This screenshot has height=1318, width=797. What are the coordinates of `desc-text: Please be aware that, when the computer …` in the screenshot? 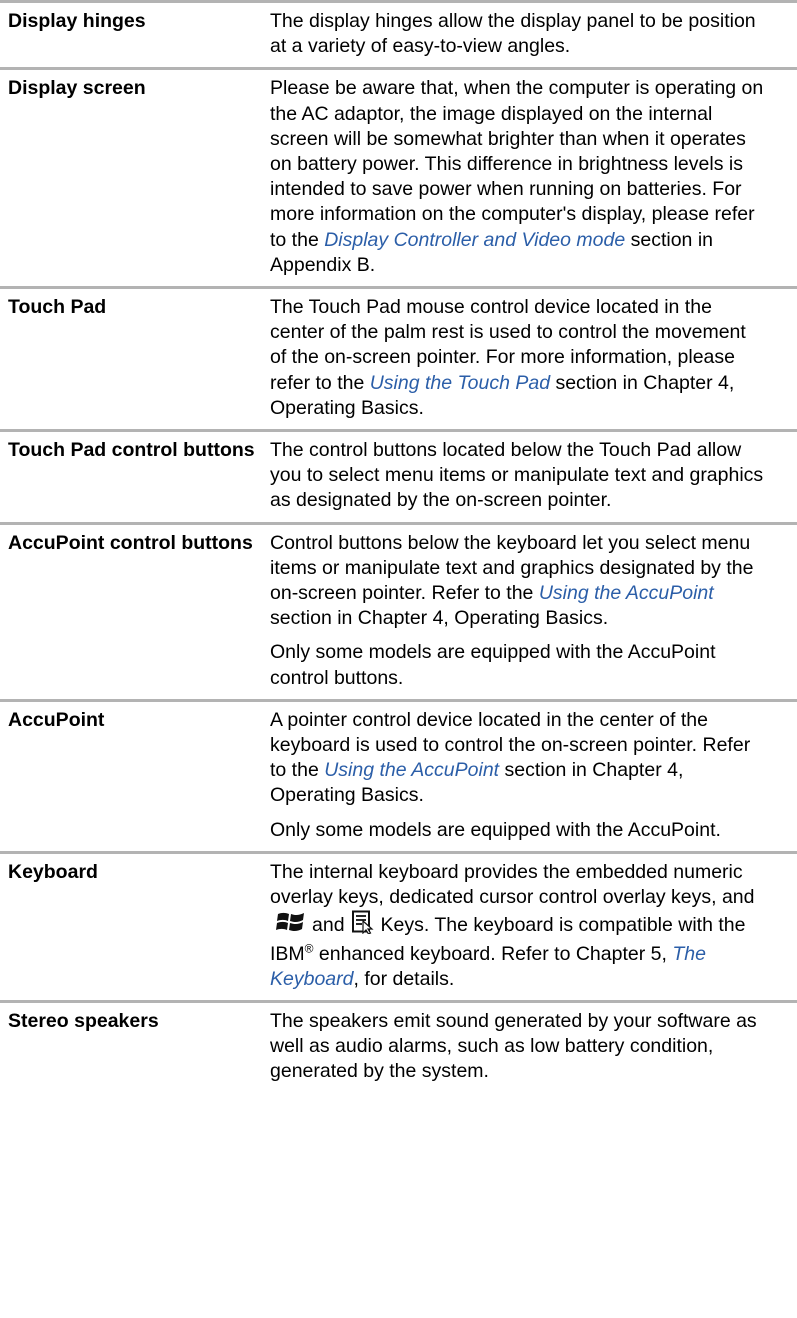 It's located at (517, 177).